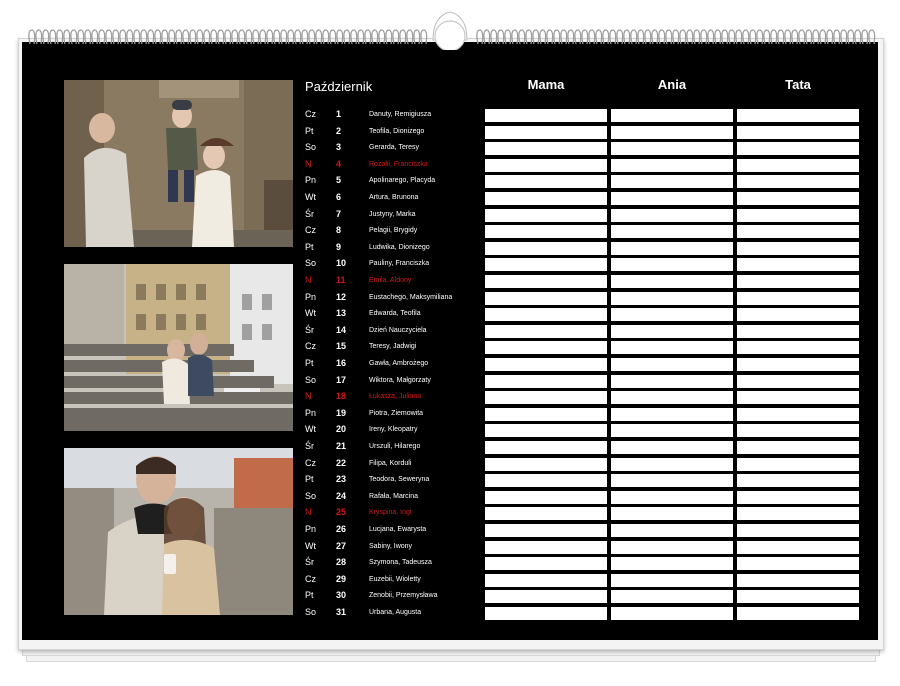  I want to click on name-day: Łukasza, Juliana, so click(395, 396).